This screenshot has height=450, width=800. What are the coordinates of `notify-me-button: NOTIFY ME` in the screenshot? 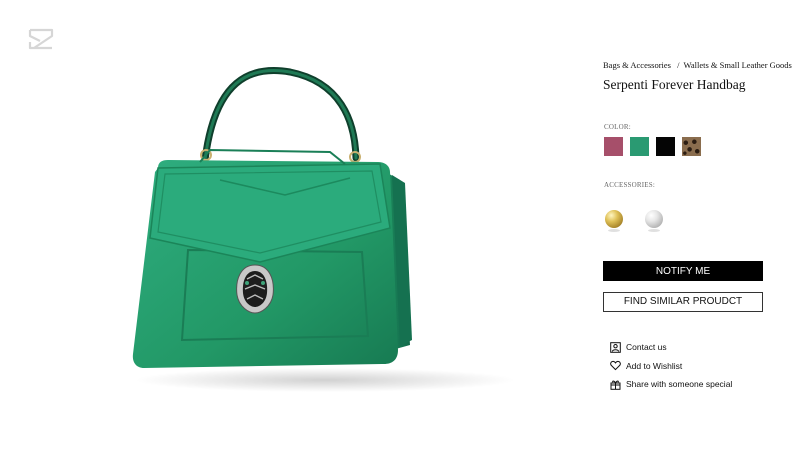 It's located at (683, 271).